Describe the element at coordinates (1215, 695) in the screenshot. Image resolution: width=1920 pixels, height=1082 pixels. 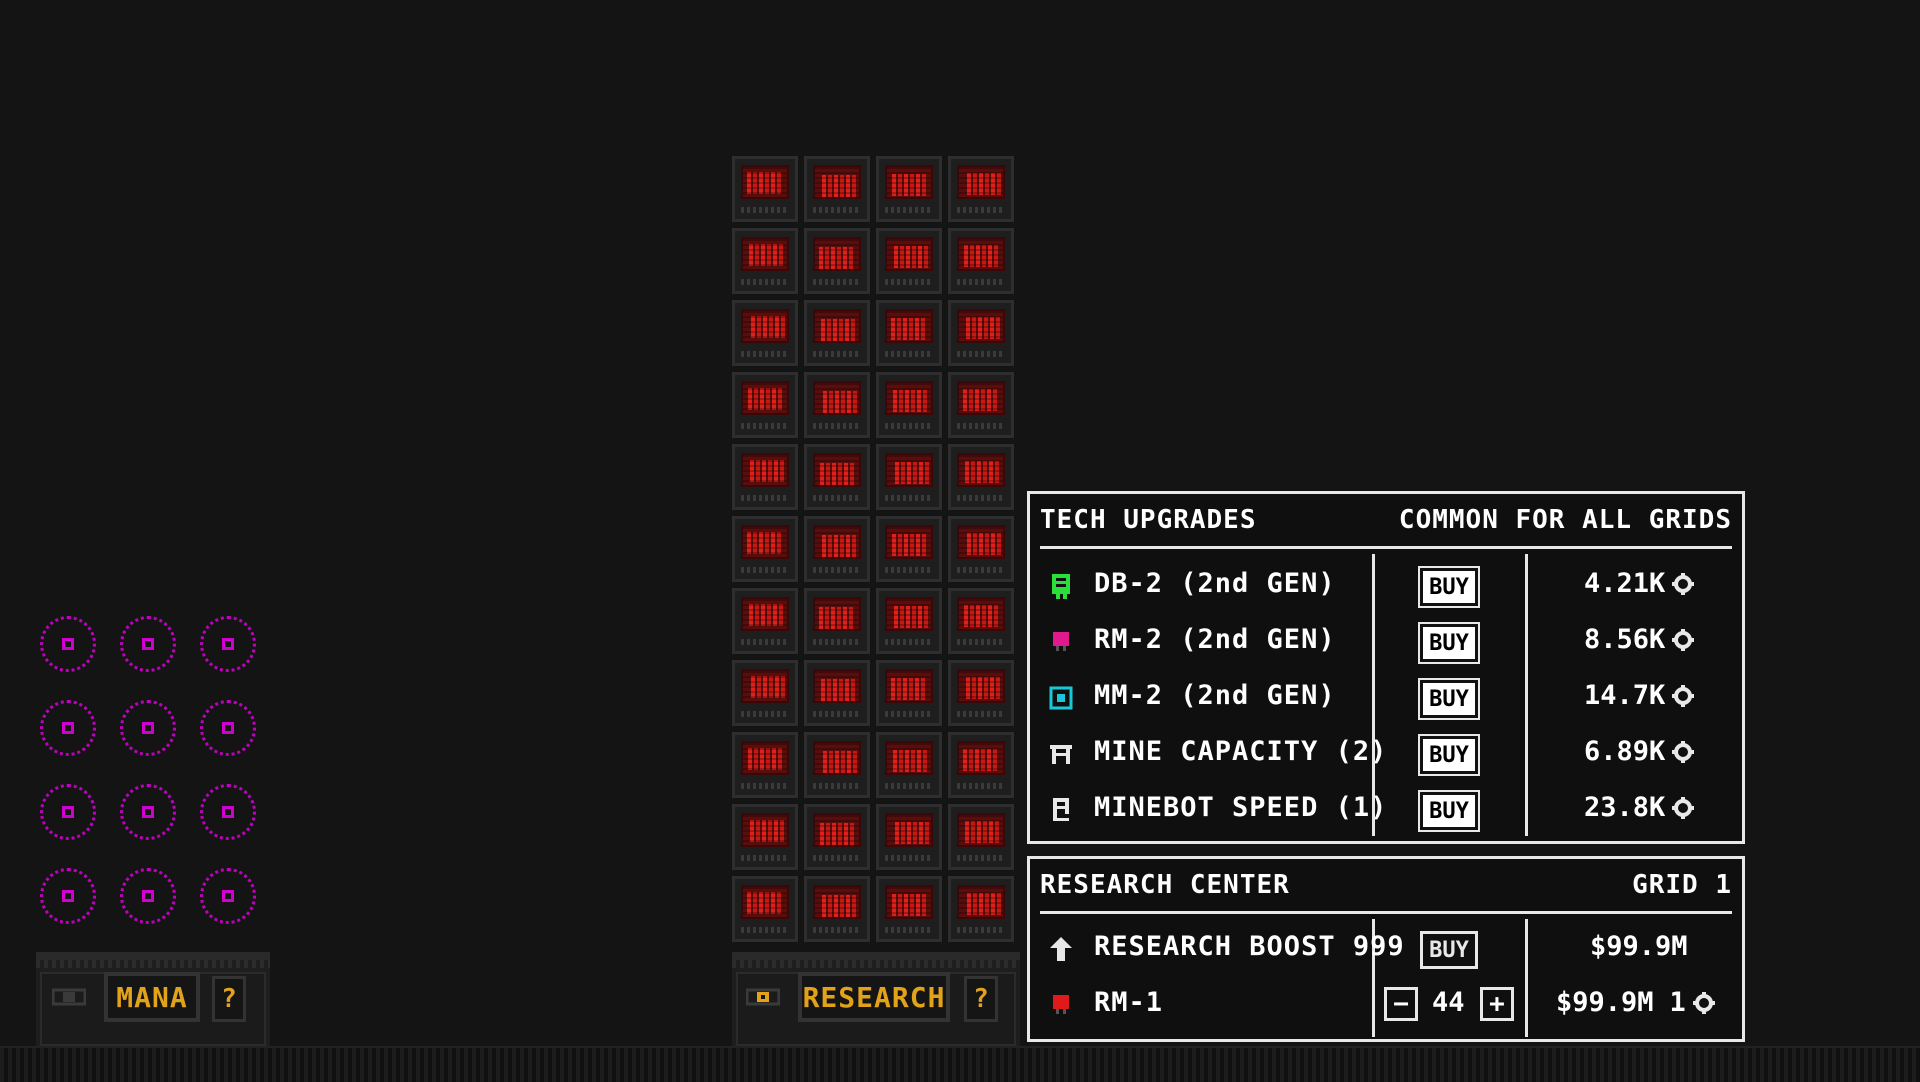
I see `upgrade-name: MM-2 (2nd GEN)` at that location.